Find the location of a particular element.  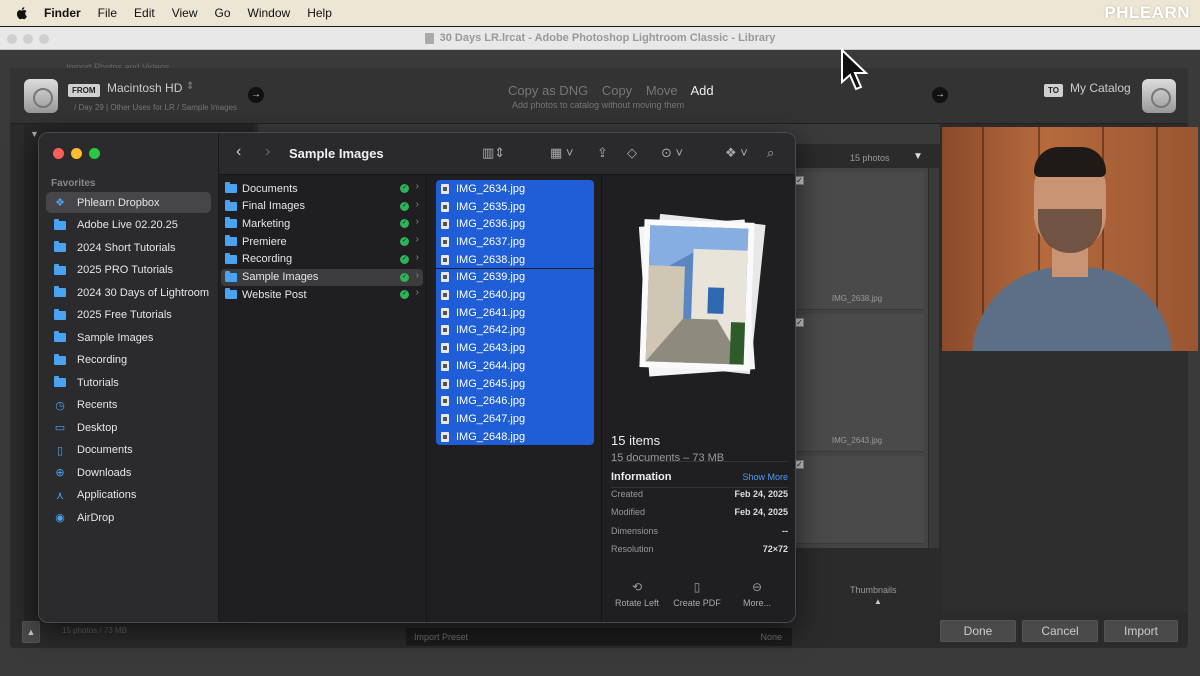

mode-copy: Copy is located at coordinates (617, 90).